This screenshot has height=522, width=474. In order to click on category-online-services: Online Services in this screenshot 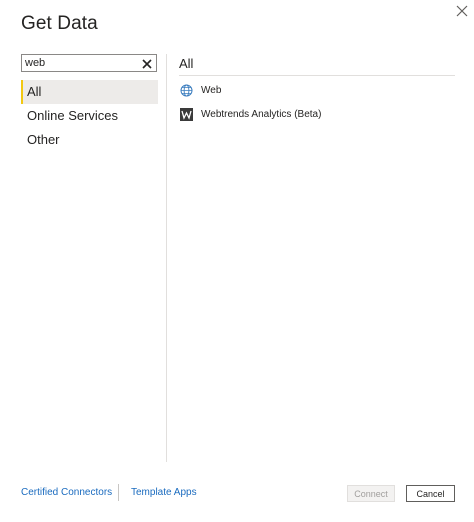, I will do `click(89, 116)`.